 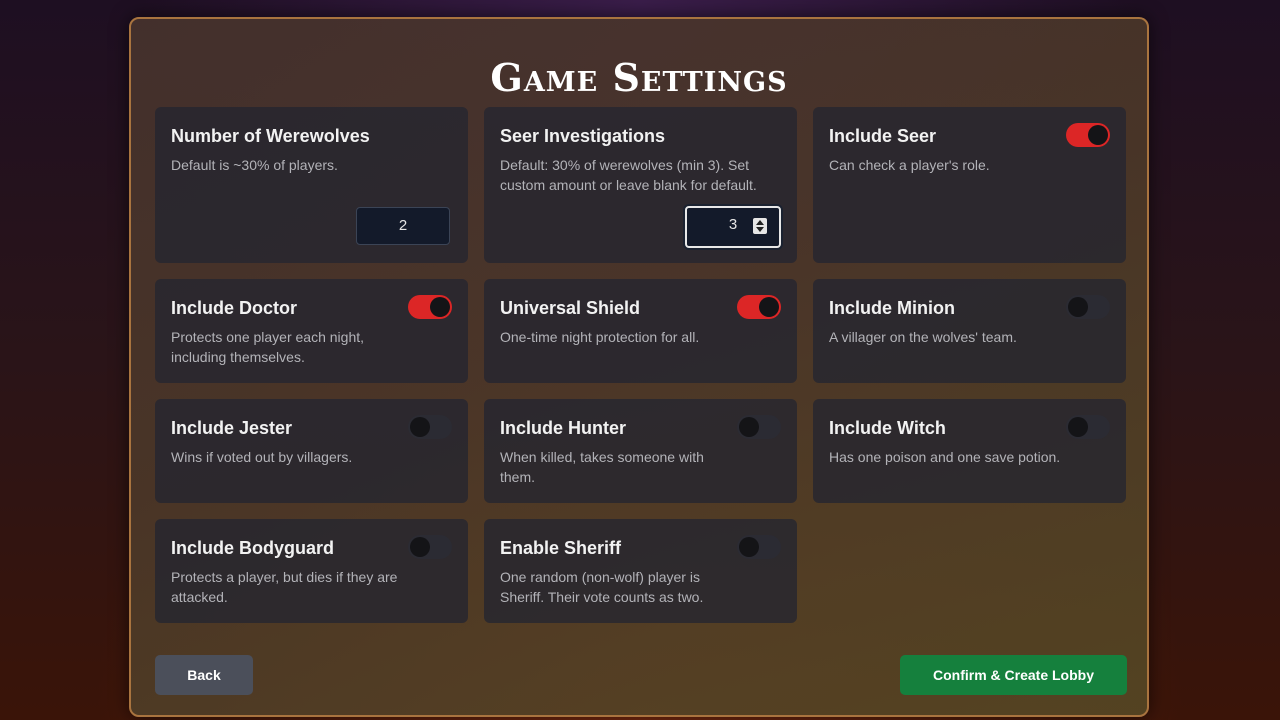 I want to click on card-title: Number of Werewolves, so click(x=270, y=136).